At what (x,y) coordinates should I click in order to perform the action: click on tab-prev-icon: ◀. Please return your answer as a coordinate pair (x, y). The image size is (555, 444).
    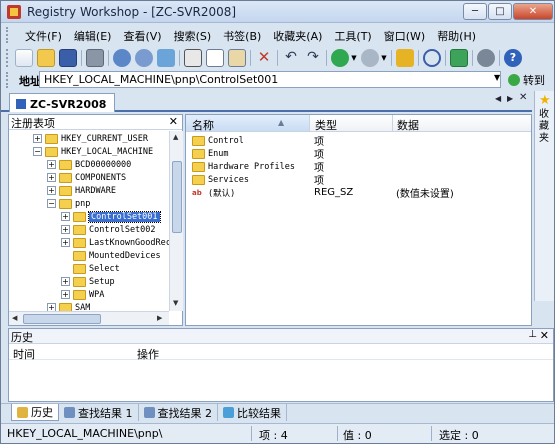
    Looking at the image, I should click on (498, 98).